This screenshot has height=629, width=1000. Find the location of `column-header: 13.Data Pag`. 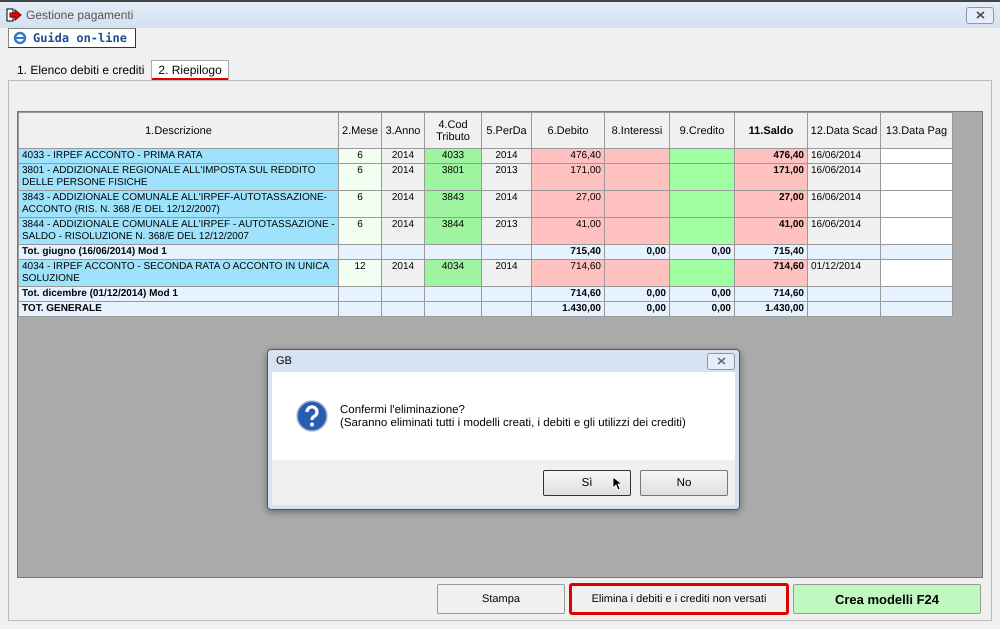

column-header: 13.Data Pag is located at coordinates (916, 130).